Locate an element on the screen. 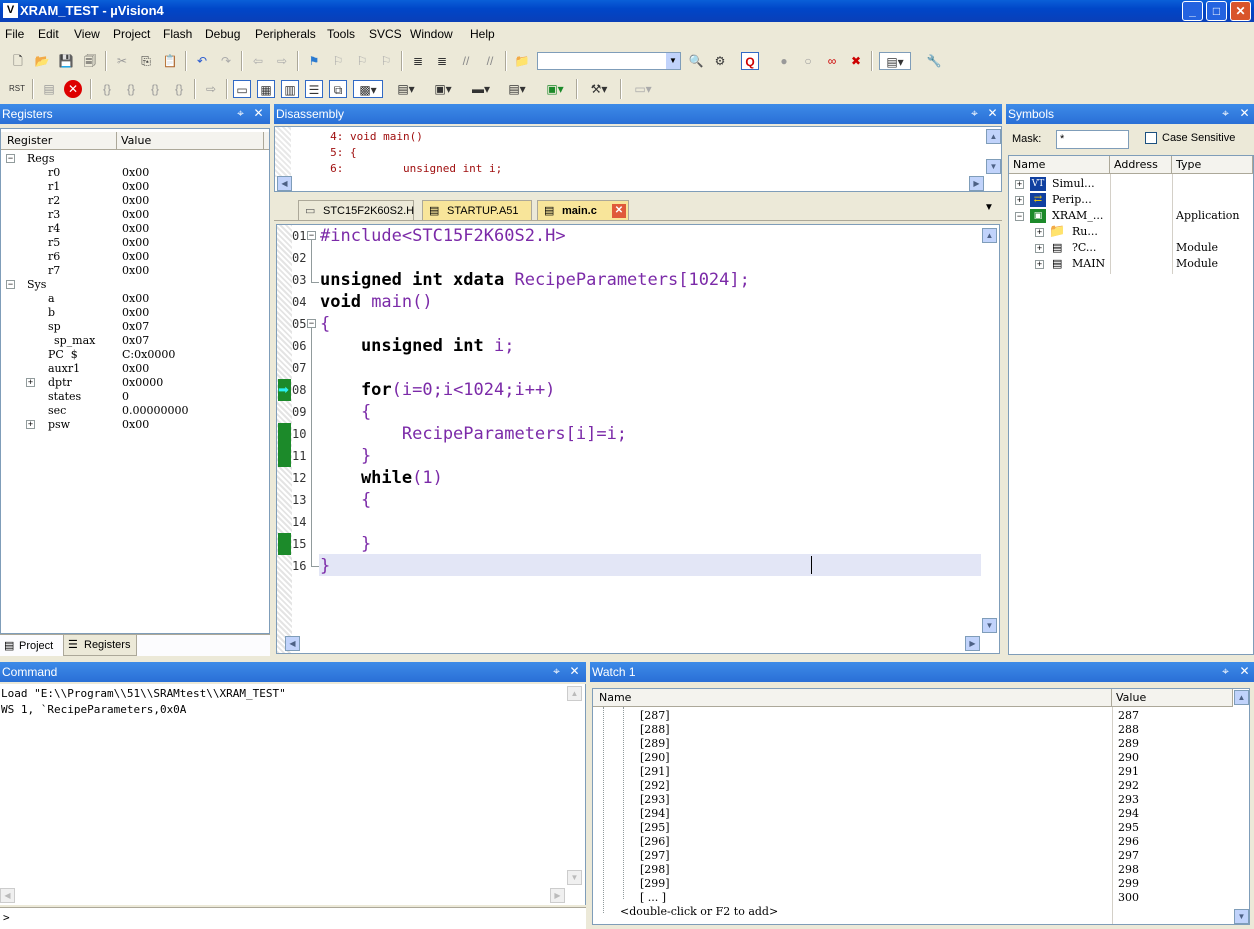 The width and height of the screenshot is (1254, 929). menu-svcs: SVCS is located at coordinates (385, 34).